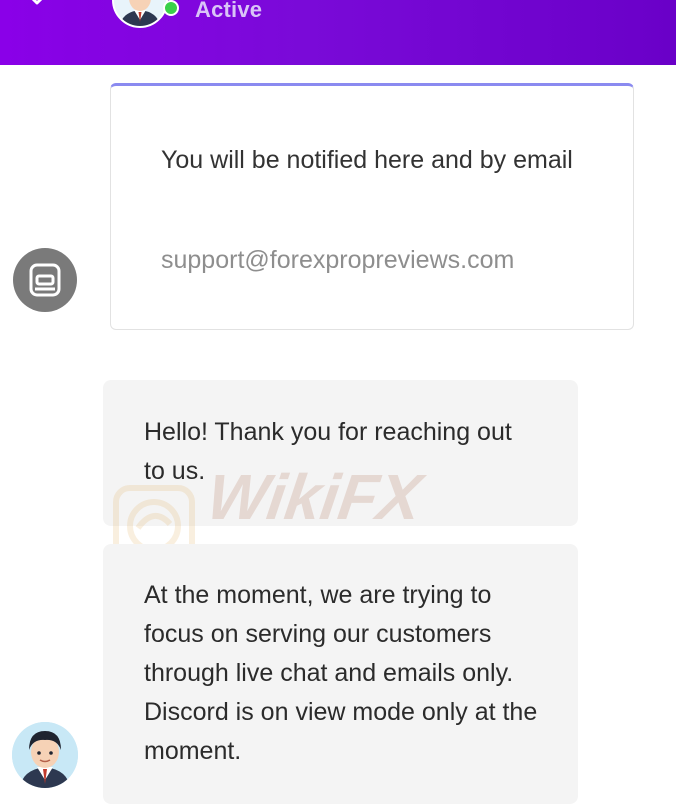  Describe the element at coordinates (229, 11) in the screenshot. I see `agent-status: Active` at that location.